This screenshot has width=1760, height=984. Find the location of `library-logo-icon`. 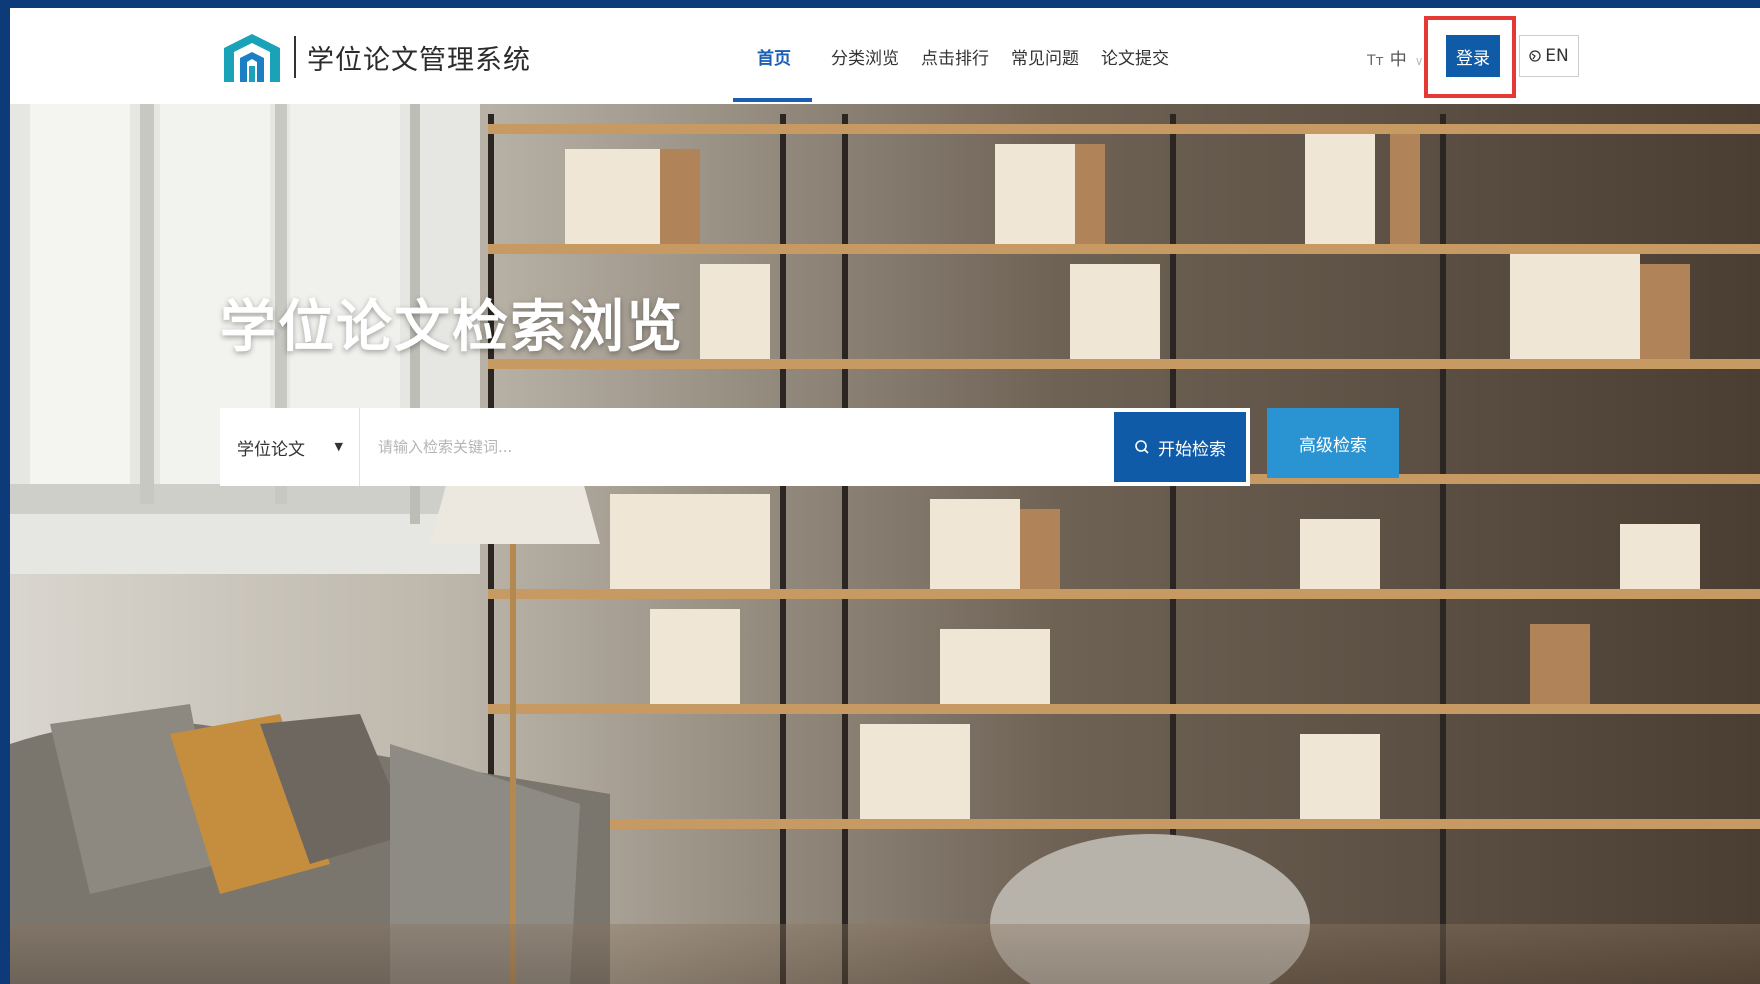

library-logo-icon is located at coordinates (252, 58).